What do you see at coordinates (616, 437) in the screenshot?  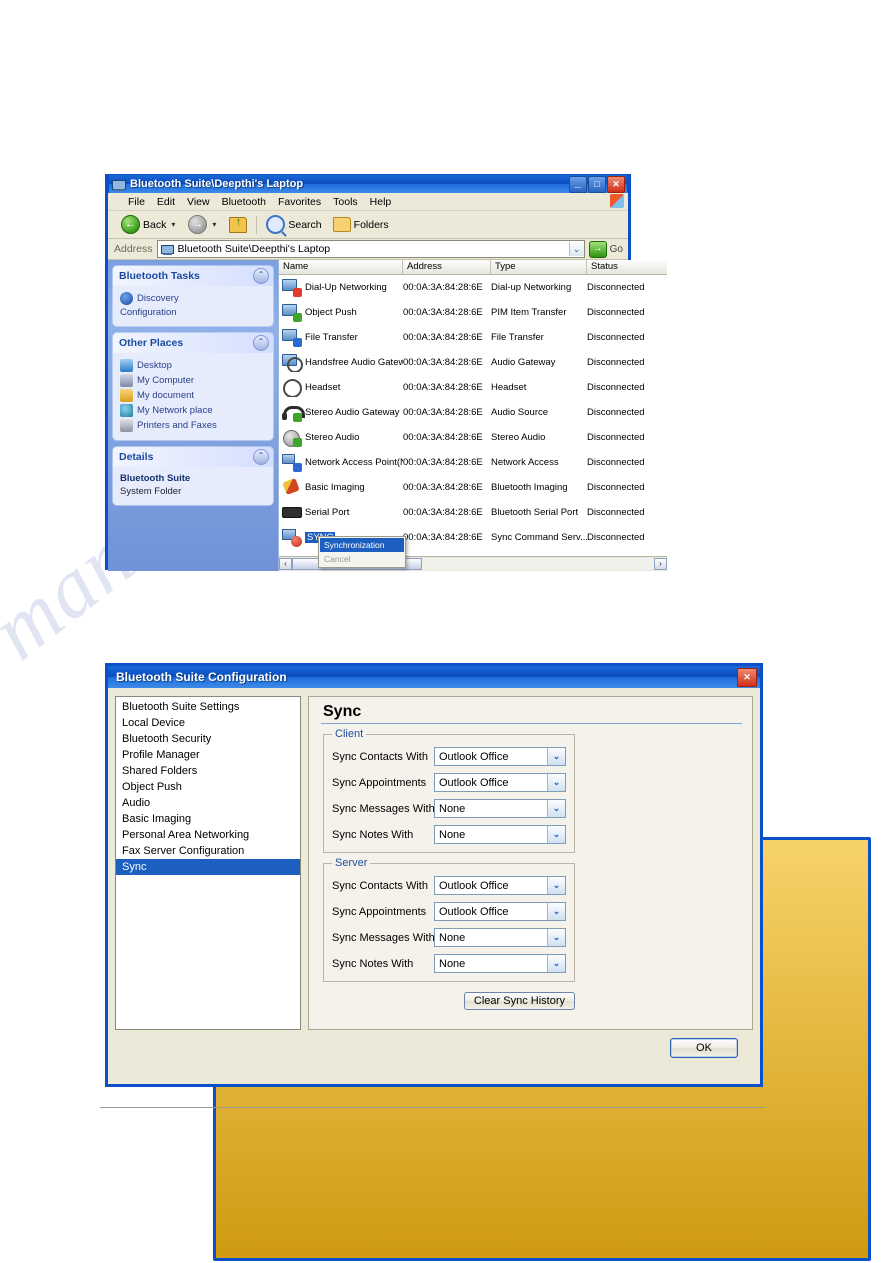 I see `row-status: Disconnected` at bounding box center [616, 437].